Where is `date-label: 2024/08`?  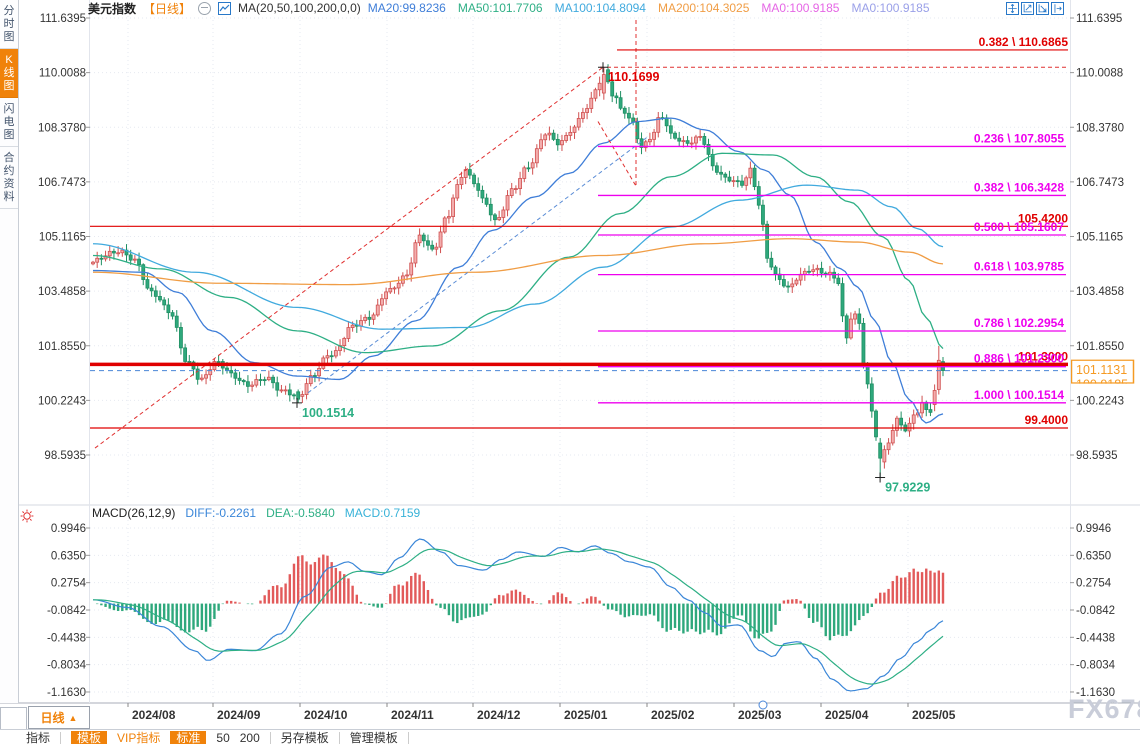 date-label: 2024/08 is located at coordinates (154, 715).